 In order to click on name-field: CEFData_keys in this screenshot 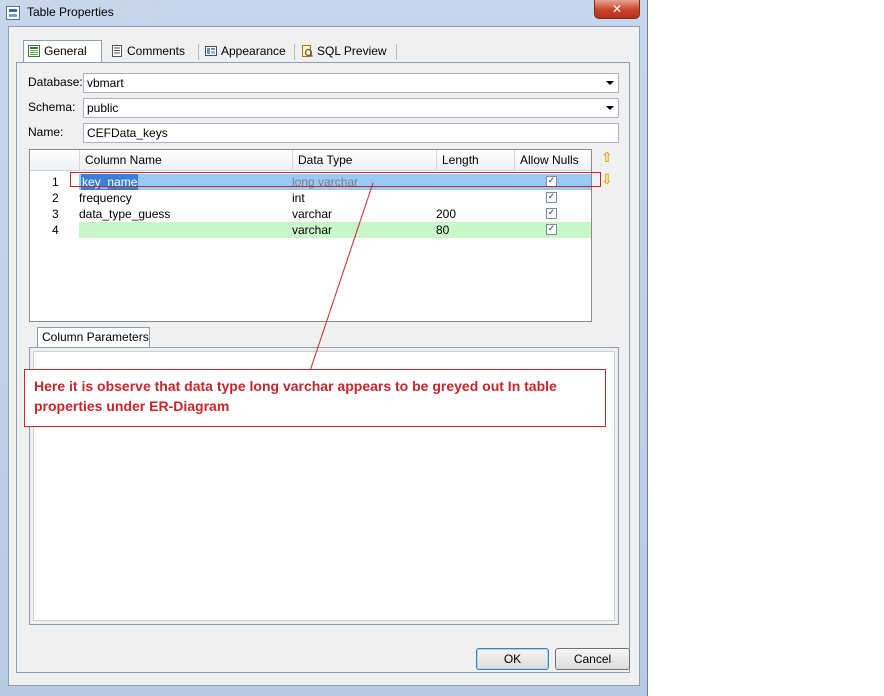, I will do `click(351, 133)`.